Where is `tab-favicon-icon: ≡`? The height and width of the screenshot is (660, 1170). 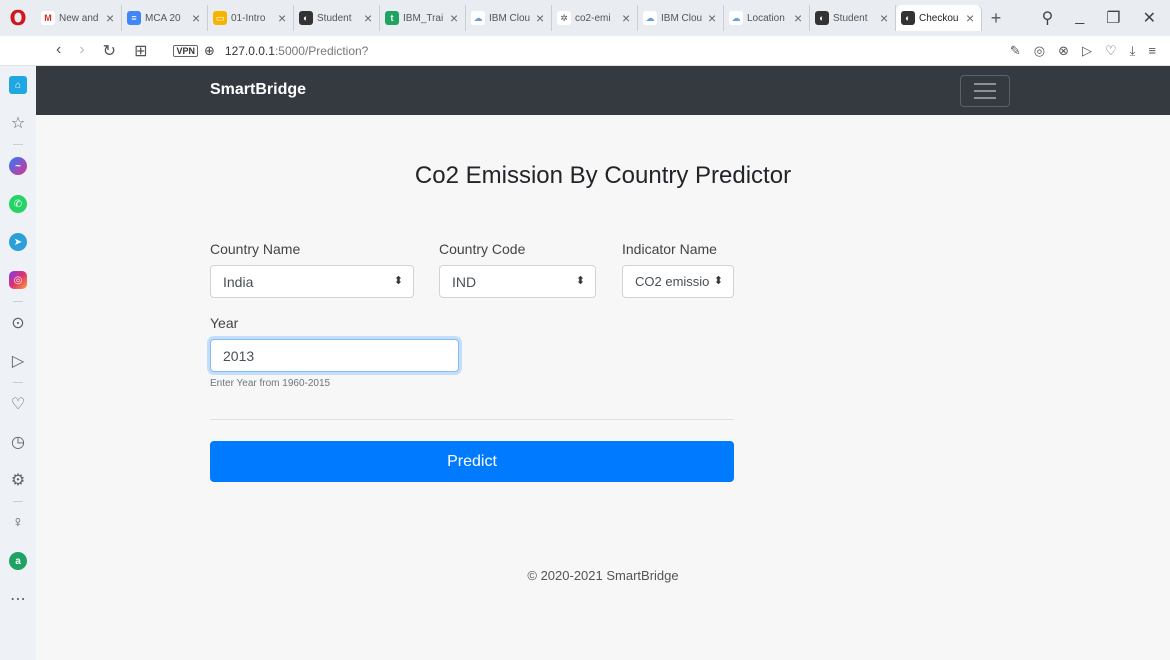
tab-favicon-icon: ≡ is located at coordinates (134, 18).